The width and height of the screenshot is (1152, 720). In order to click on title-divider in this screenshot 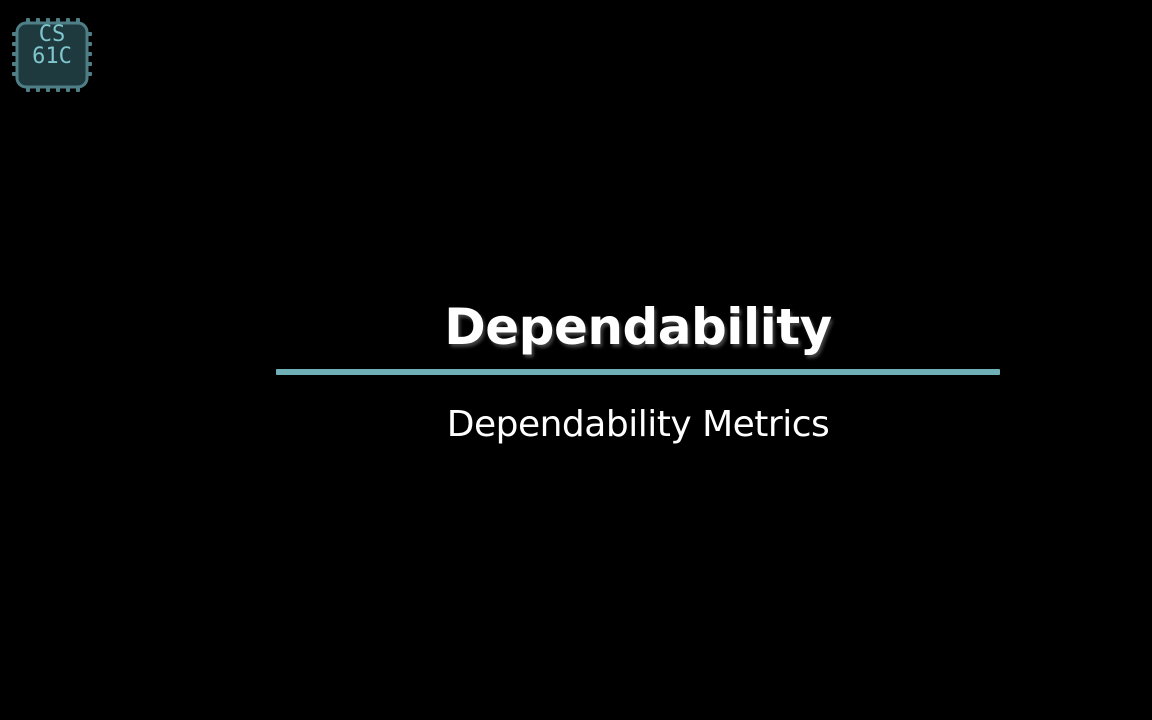, I will do `click(638, 372)`.